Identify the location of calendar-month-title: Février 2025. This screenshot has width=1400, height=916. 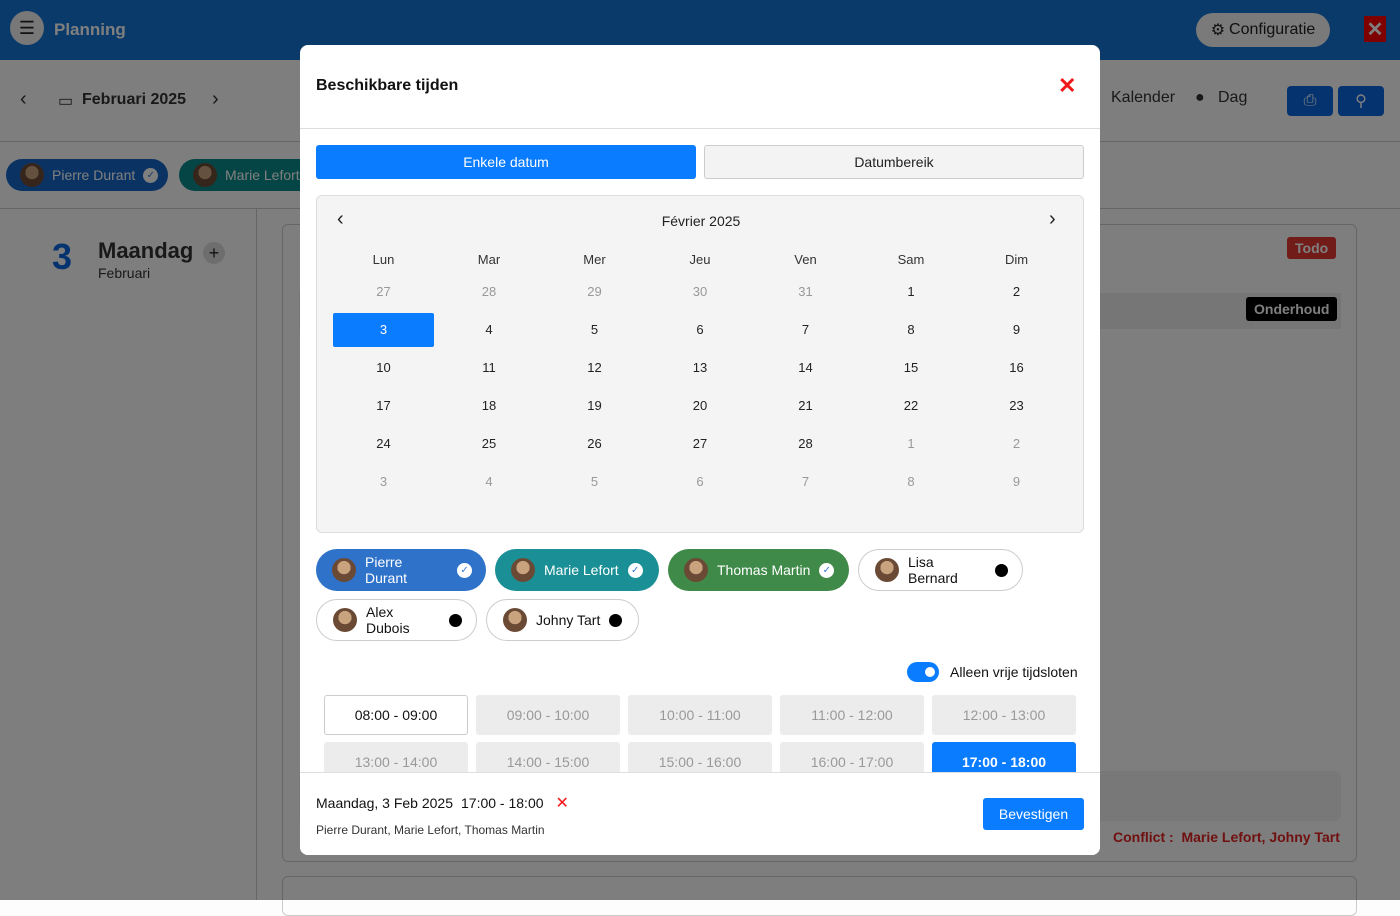
(701, 221).